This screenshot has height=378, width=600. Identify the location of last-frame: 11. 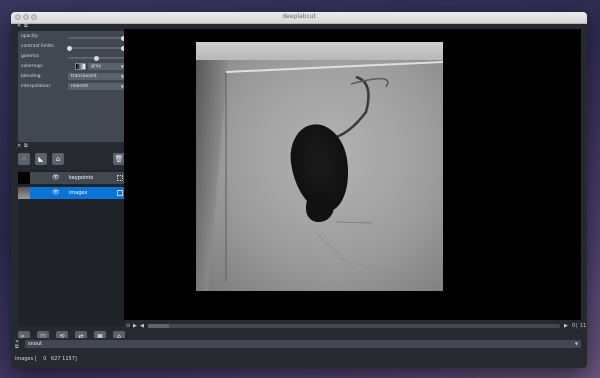
(583, 326).